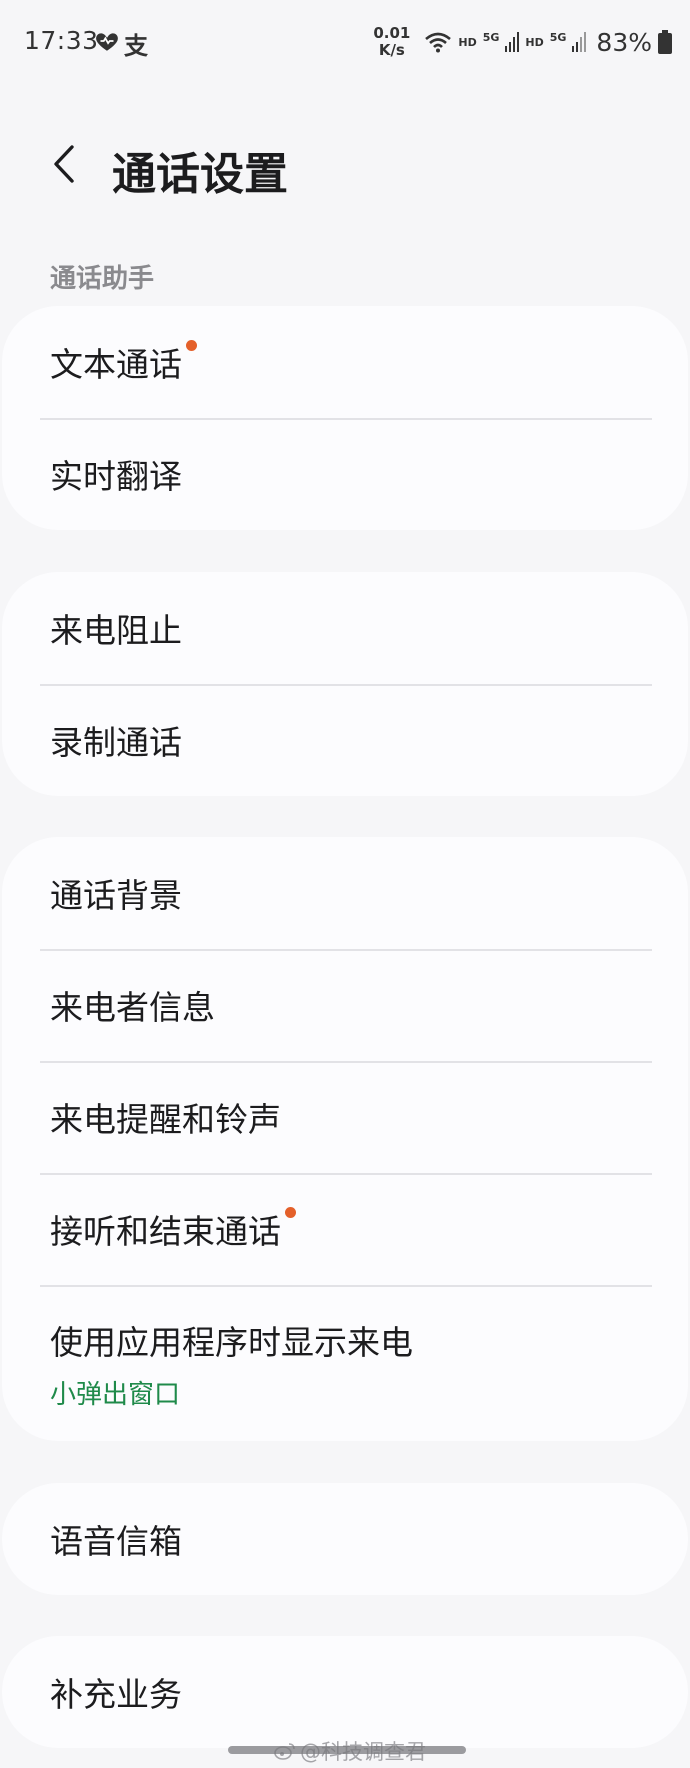 Image resolution: width=690 pixels, height=1768 pixels. What do you see at coordinates (345, 1363) in the screenshot?
I see `setting-item-show-calls-in-apps: 使用应用程序时显示来电 小弹出窗口` at bounding box center [345, 1363].